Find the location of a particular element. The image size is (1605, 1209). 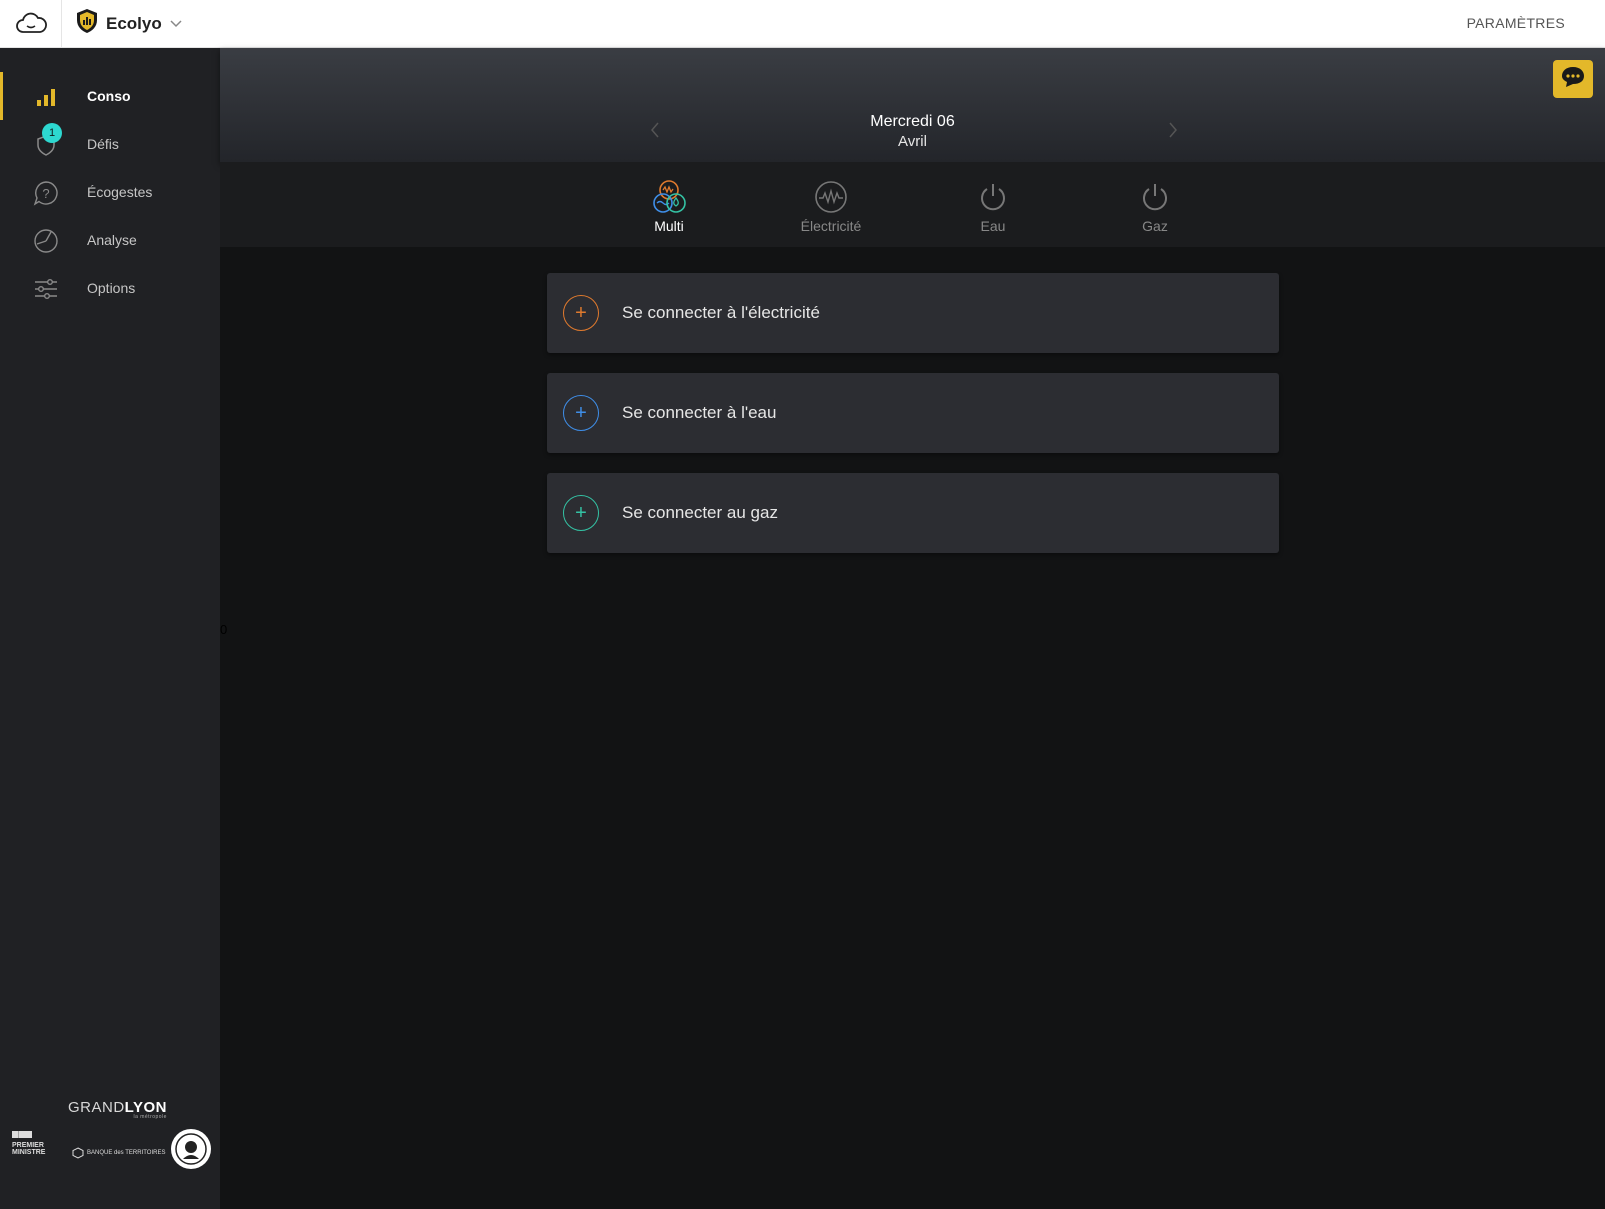

sidebar-item-label: Conso is located at coordinates (109, 96).